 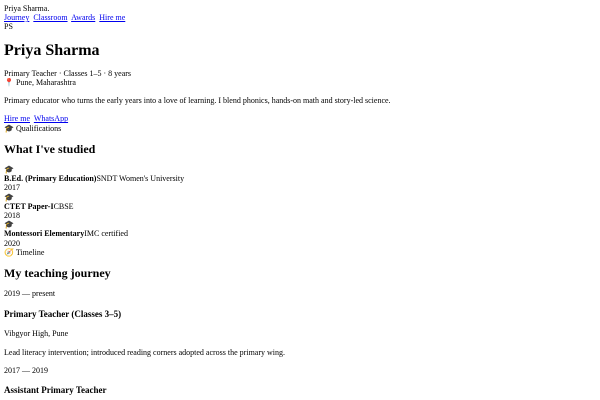 I want to click on hire-me-button: Hire me, so click(x=17, y=118).